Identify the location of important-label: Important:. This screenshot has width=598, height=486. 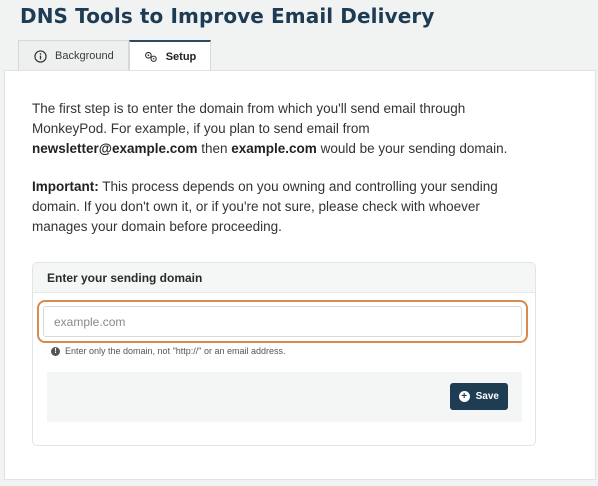
(65, 186).